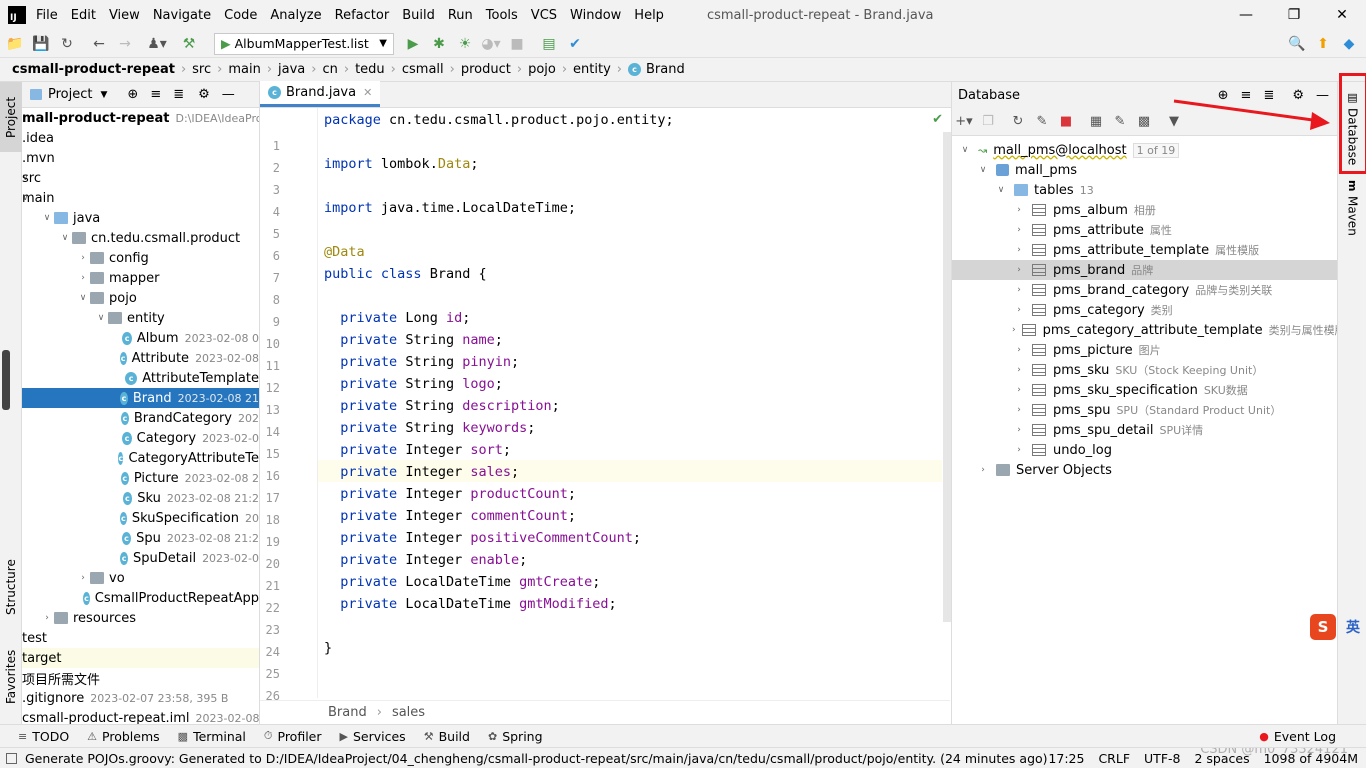 This screenshot has height=768, width=1366. I want to click on tree-item: ∨ src, so click(140, 178).